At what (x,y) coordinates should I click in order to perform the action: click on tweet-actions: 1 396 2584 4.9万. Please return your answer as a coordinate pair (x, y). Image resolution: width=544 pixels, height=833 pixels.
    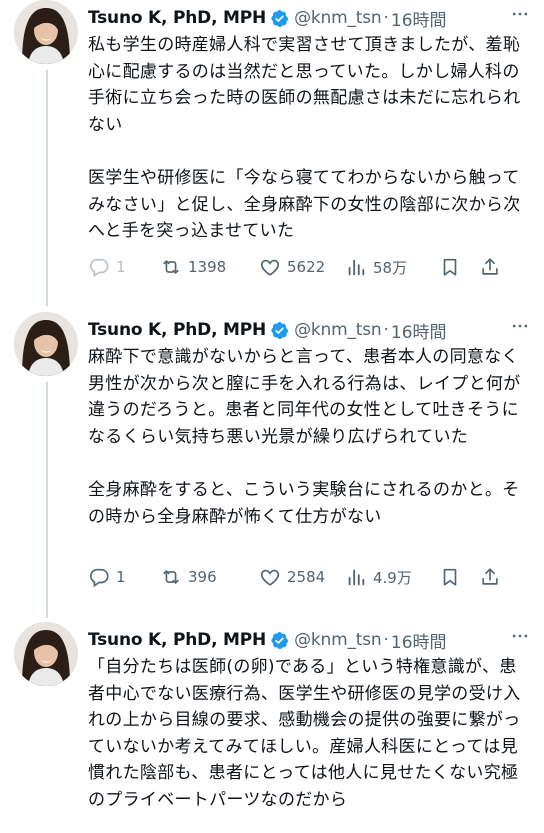
    Looking at the image, I should click on (309, 577).